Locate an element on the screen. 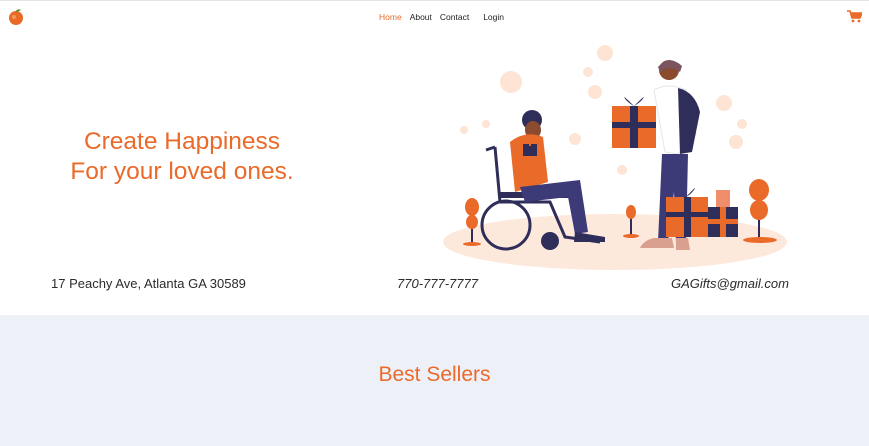  best-sellers-title: Best Sellers is located at coordinates (434, 374).